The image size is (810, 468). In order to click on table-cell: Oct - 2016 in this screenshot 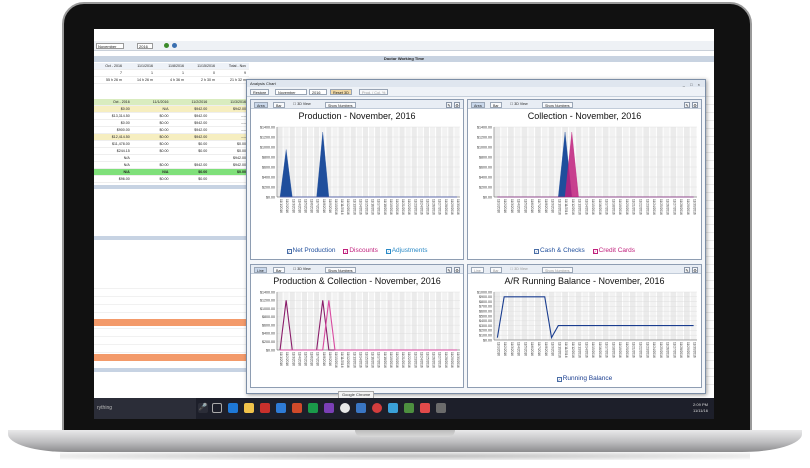, I will do `click(109, 66)`.